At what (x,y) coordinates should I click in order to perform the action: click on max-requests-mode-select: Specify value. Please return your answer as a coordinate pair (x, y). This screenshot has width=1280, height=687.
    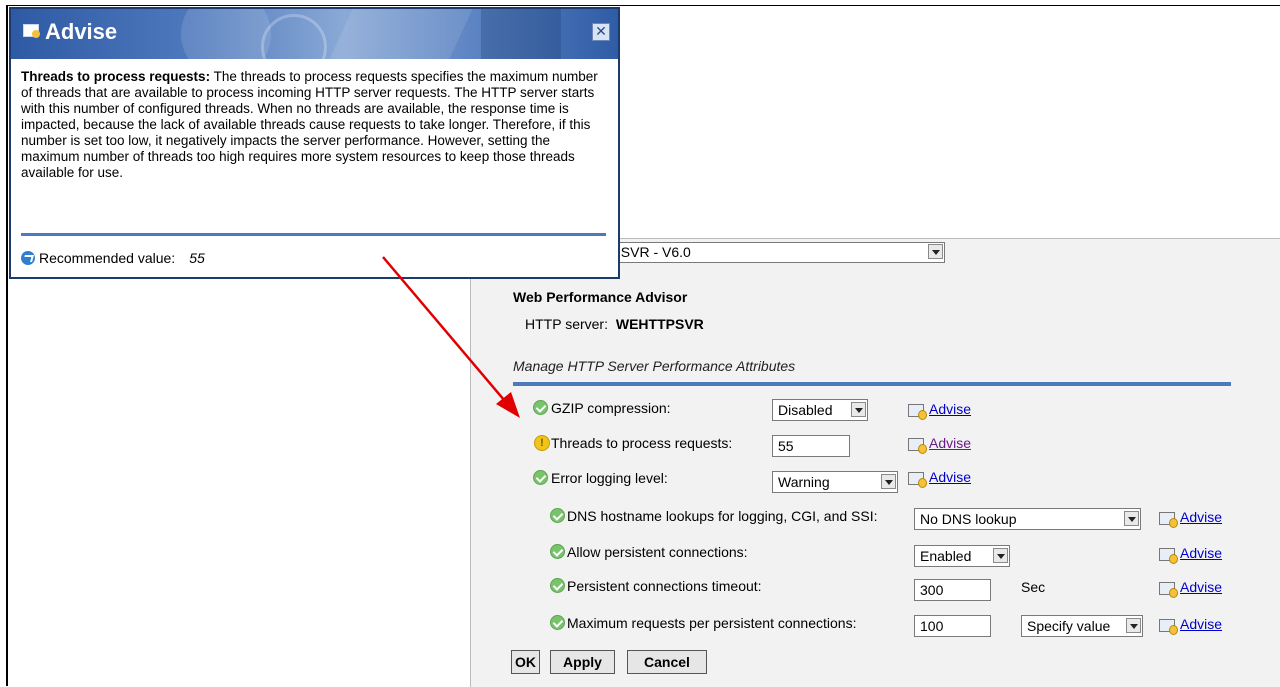
    Looking at the image, I should click on (1082, 626).